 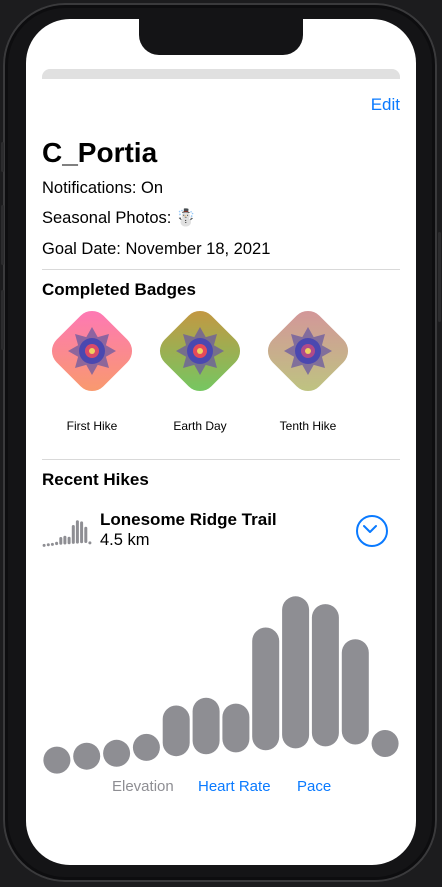 What do you see at coordinates (119, 289) in the screenshot?
I see `completed-badges-title: Completed Badges` at bounding box center [119, 289].